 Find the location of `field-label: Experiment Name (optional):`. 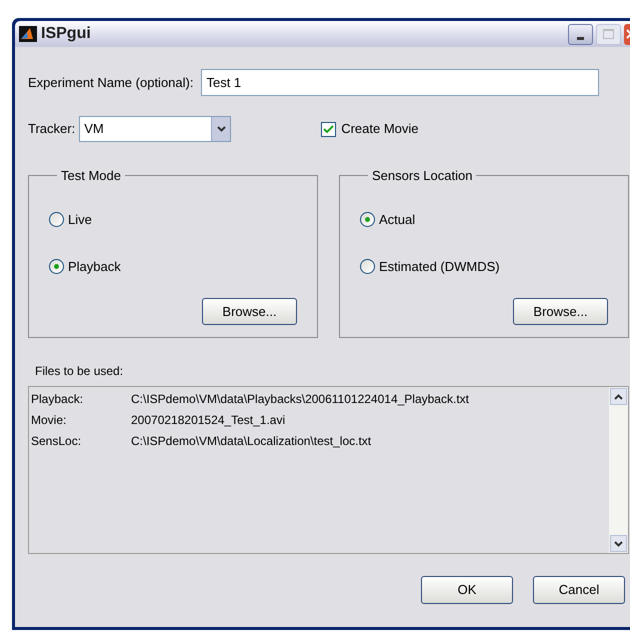

field-label: Experiment Name (optional): is located at coordinates (111, 83).